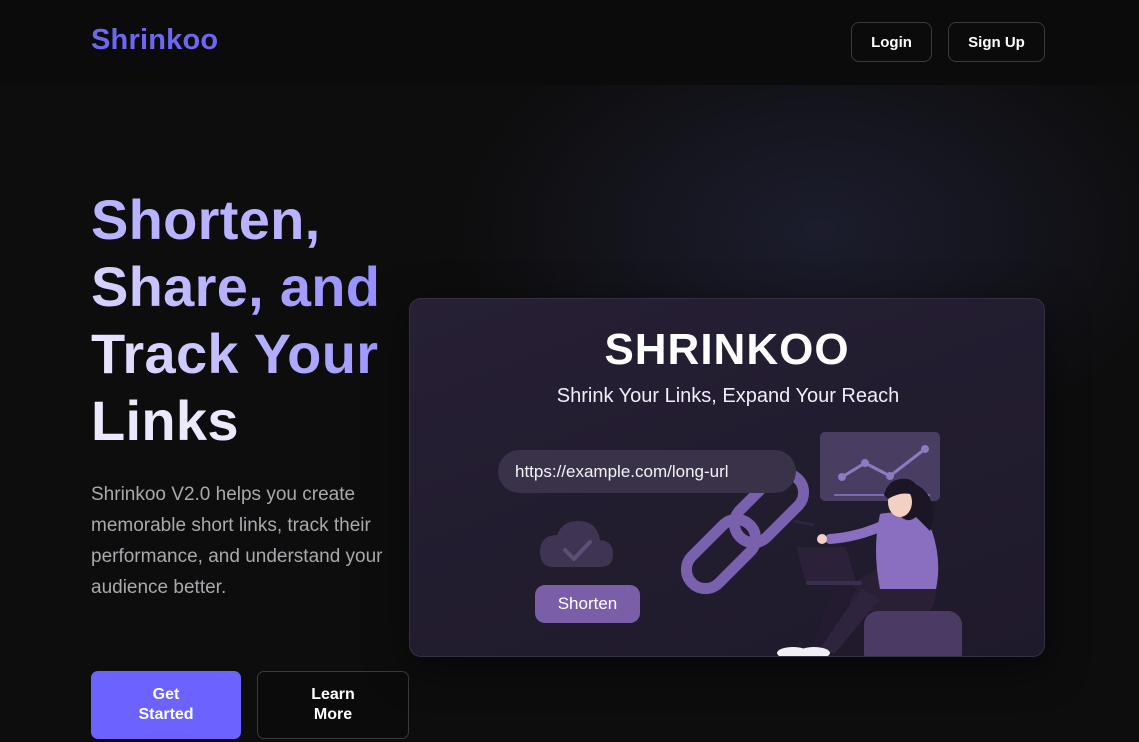  I want to click on hero-title-line-3: Track Your, so click(251, 353).